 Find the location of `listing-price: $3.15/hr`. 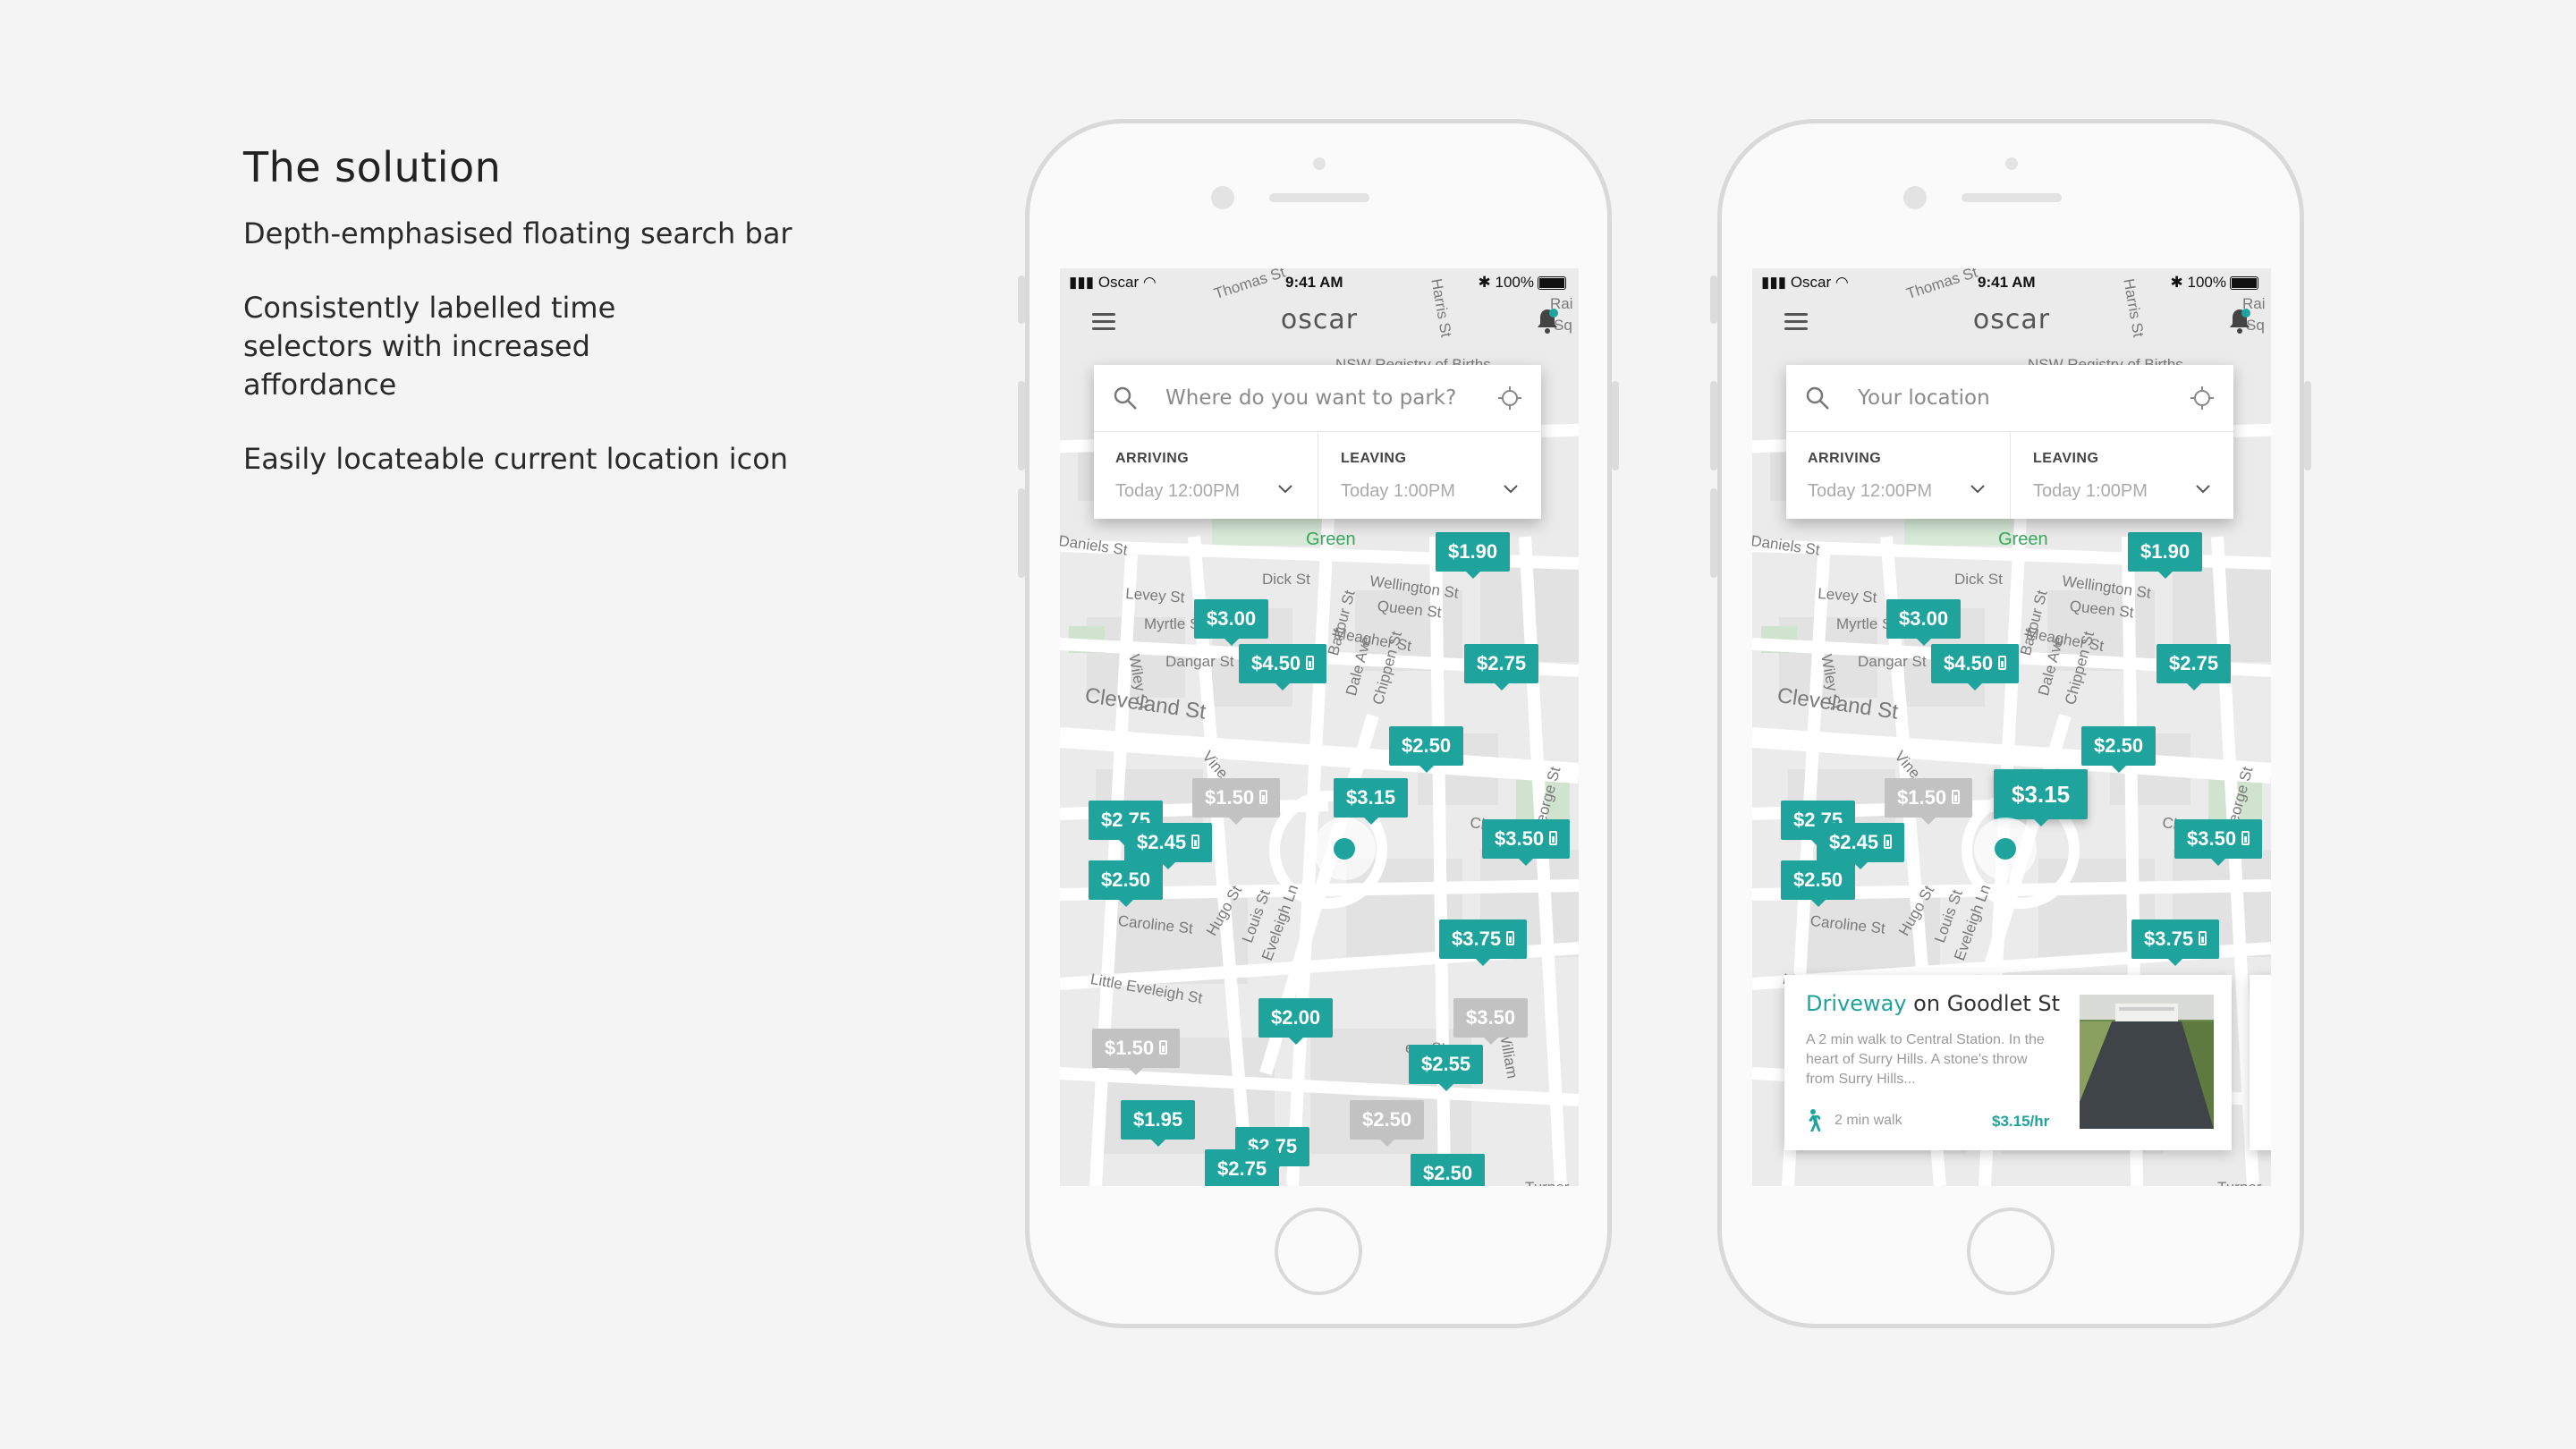

listing-price: $3.15/hr is located at coordinates (2021, 1121).